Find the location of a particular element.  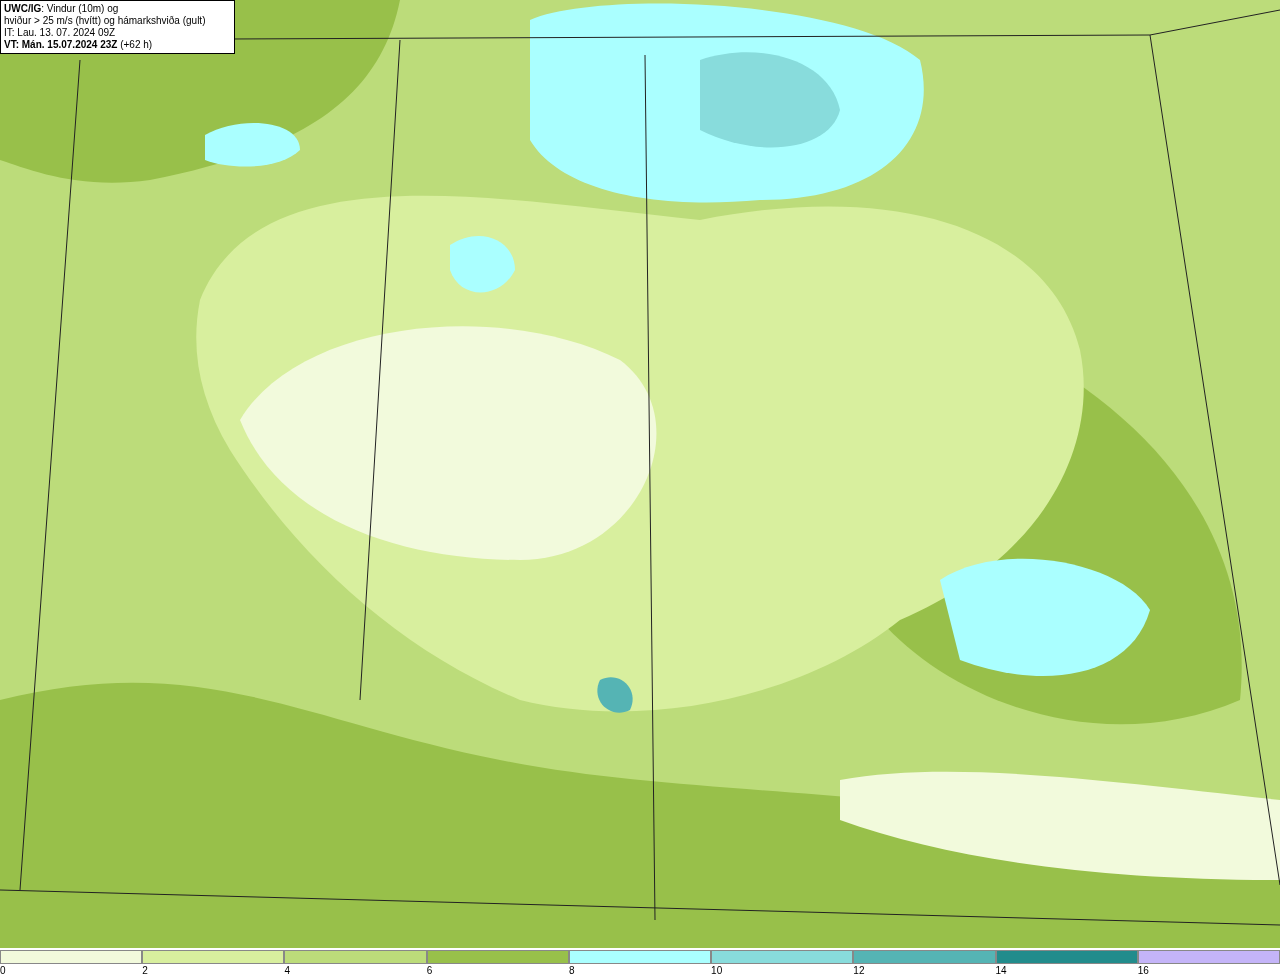

legend-label: 14 is located at coordinates (1001, 971).